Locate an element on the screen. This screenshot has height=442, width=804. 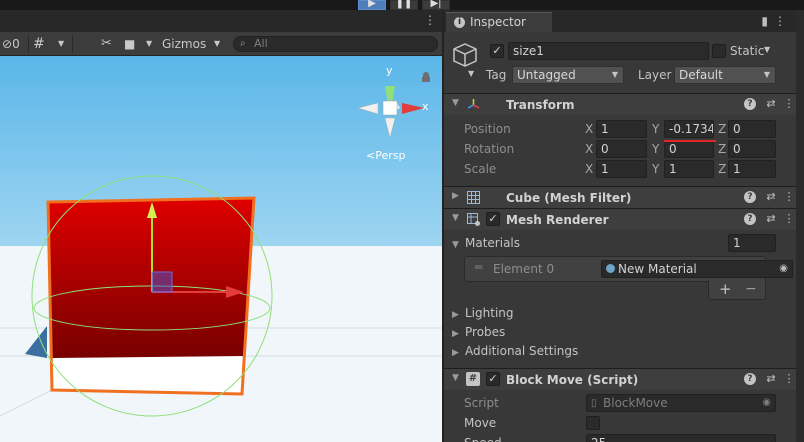
element-0-material-field: New Material ◉ is located at coordinates (697, 269).